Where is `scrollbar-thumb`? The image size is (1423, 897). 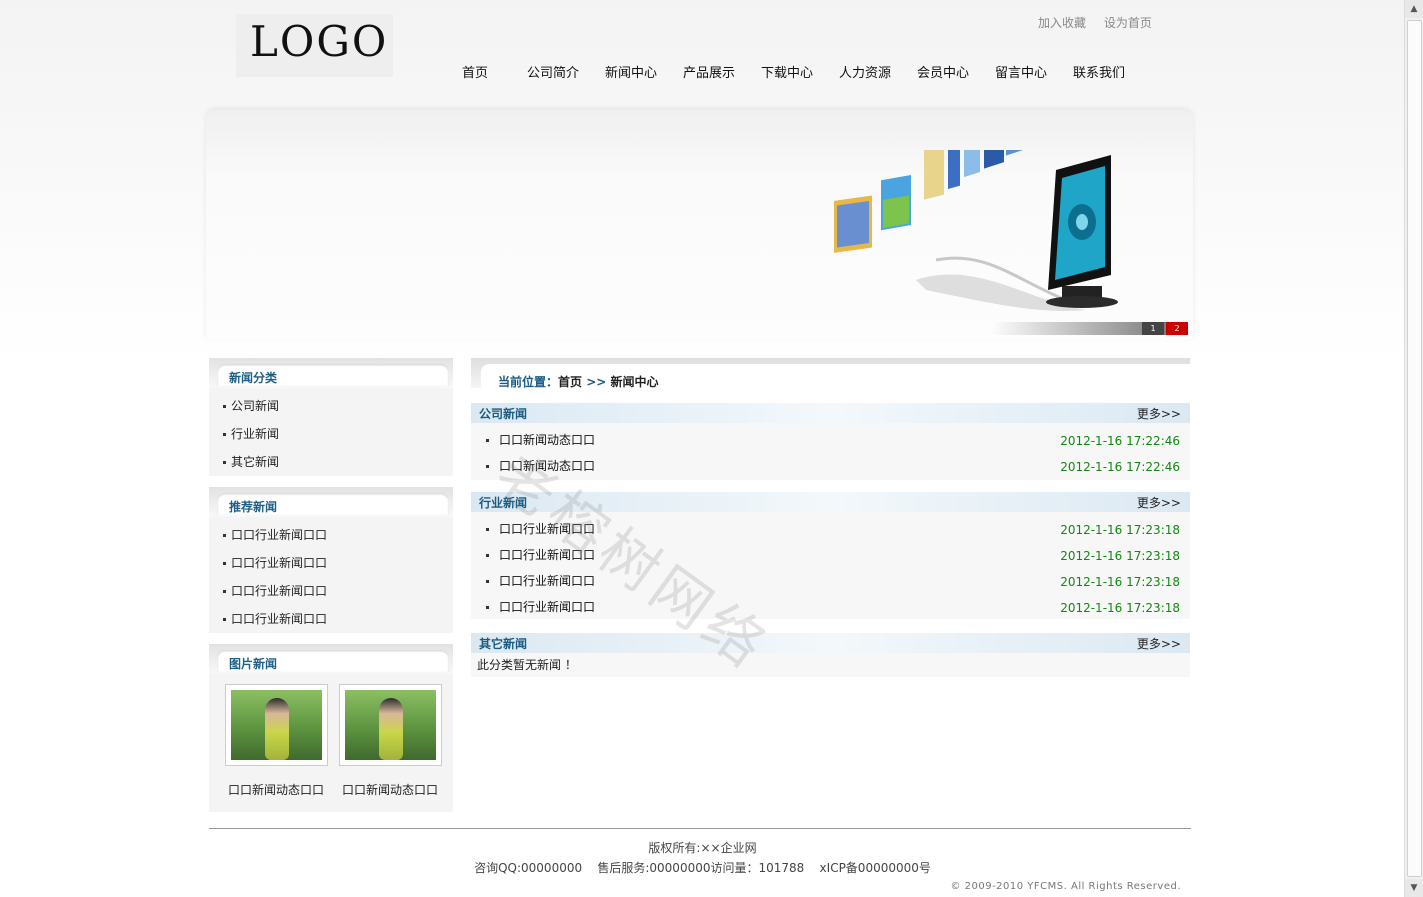
scrollbar-thumb is located at coordinates (1414, 448).